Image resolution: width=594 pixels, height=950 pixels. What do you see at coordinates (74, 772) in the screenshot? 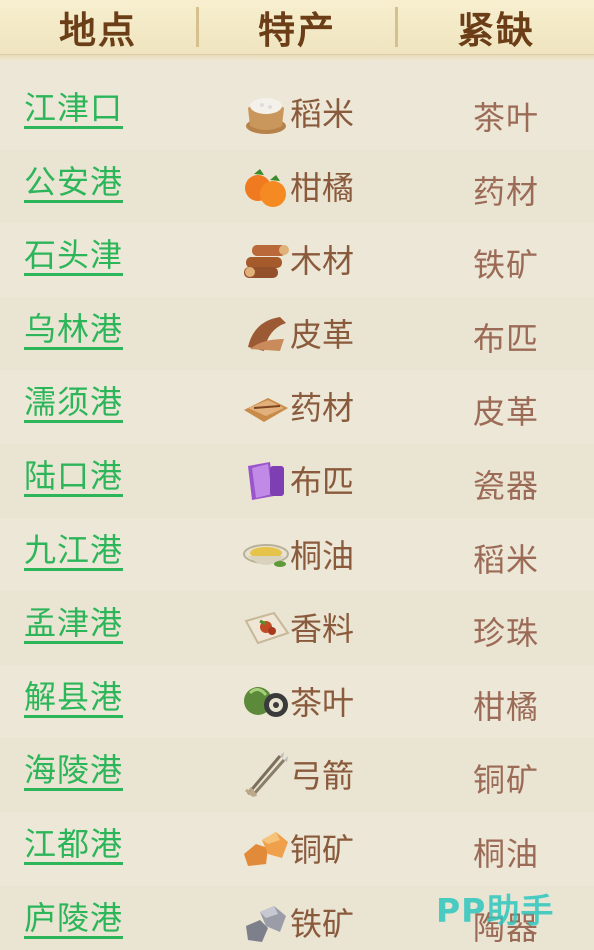
I see `location-link: 海陵港` at bounding box center [74, 772].